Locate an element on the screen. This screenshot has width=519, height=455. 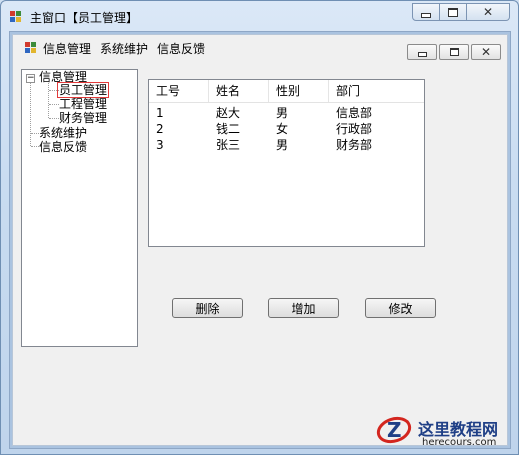
cell-name: 张三 is located at coordinates (228, 145).